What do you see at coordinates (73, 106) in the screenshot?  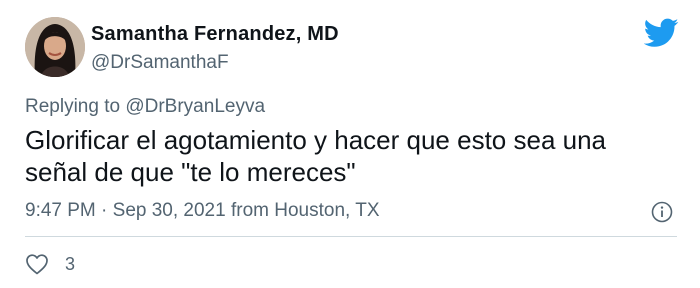 I see `replying-to-label: Replying to` at bounding box center [73, 106].